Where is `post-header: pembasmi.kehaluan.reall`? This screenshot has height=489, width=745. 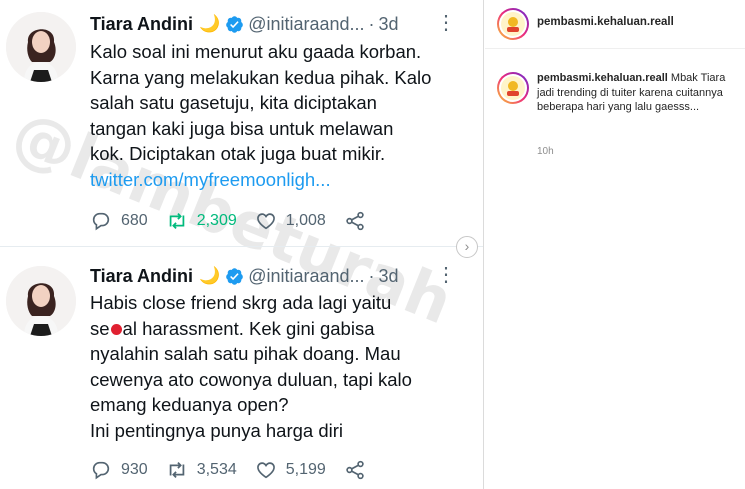
post-header: pembasmi.kehaluan.reall is located at coordinates (615, 24).